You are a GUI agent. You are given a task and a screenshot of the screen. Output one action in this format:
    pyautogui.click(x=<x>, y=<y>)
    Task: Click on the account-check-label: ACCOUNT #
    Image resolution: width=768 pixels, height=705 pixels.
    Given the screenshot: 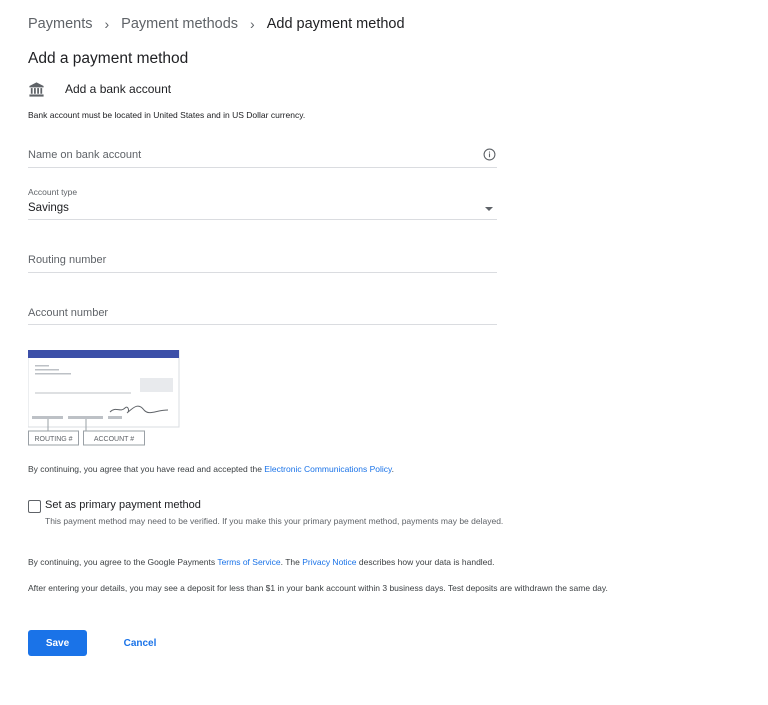 What is the action you would take?
    pyautogui.click(x=114, y=439)
    